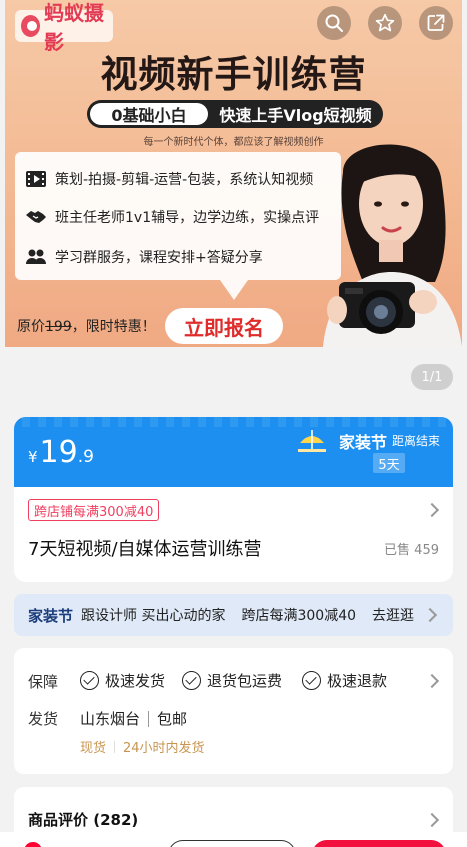 Image resolution: width=467 pixels, height=847 pixels. What do you see at coordinates (164, 748) in the screenshot?
I see `dispatch-time: 24小时内发货` at bounding box center [164, 748].